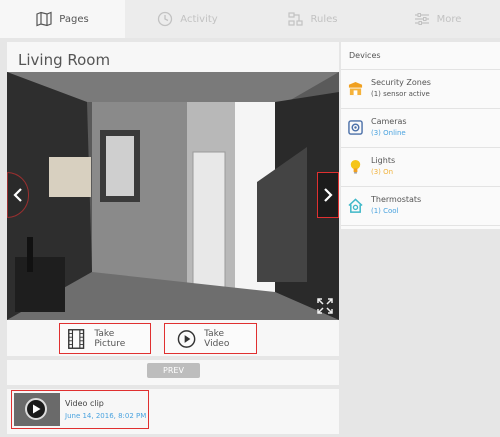  What do you see at coordinates (74, 19) in the screenshot?
I see `tab-pages-label: Pages` at bounding box center [74, 19].